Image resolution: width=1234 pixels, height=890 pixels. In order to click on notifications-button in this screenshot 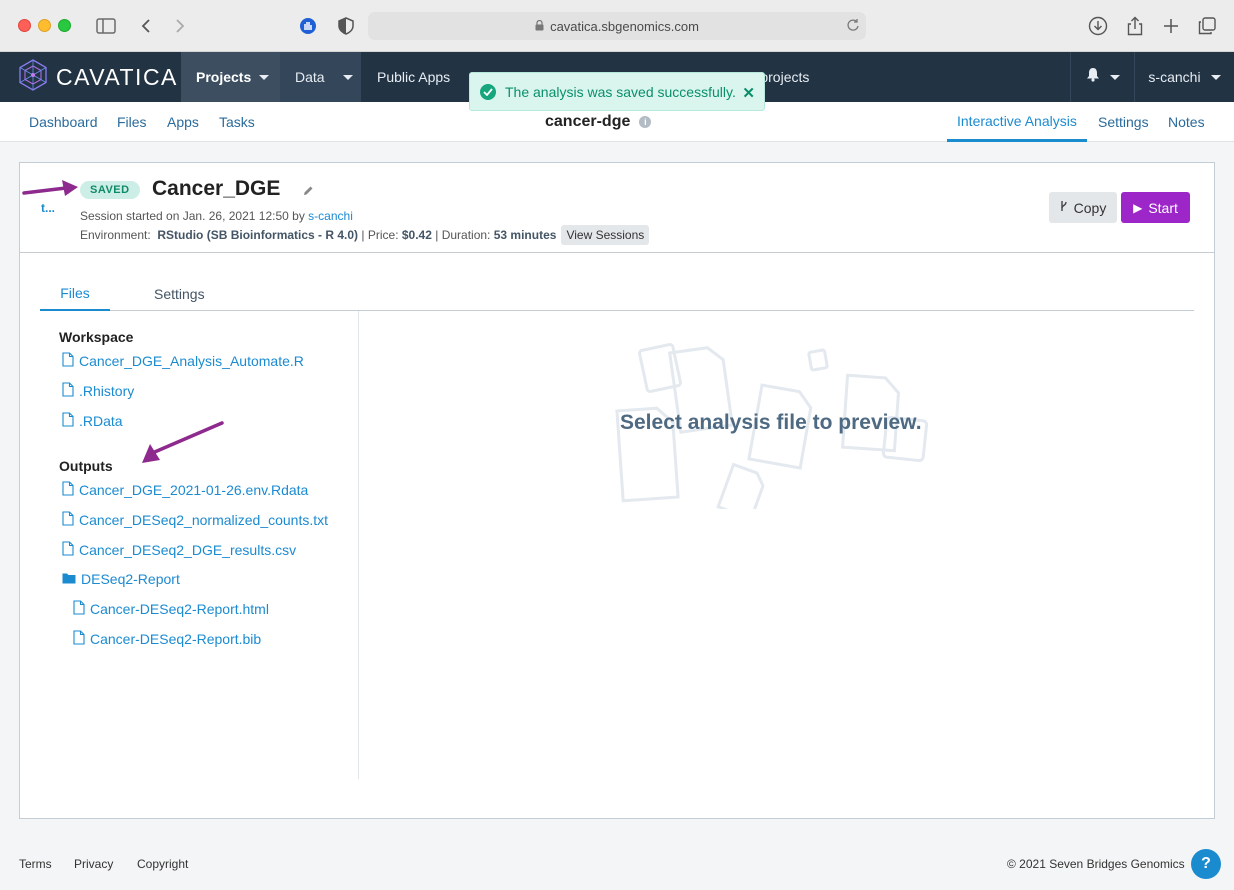, I will do `click(1102, 77)`.